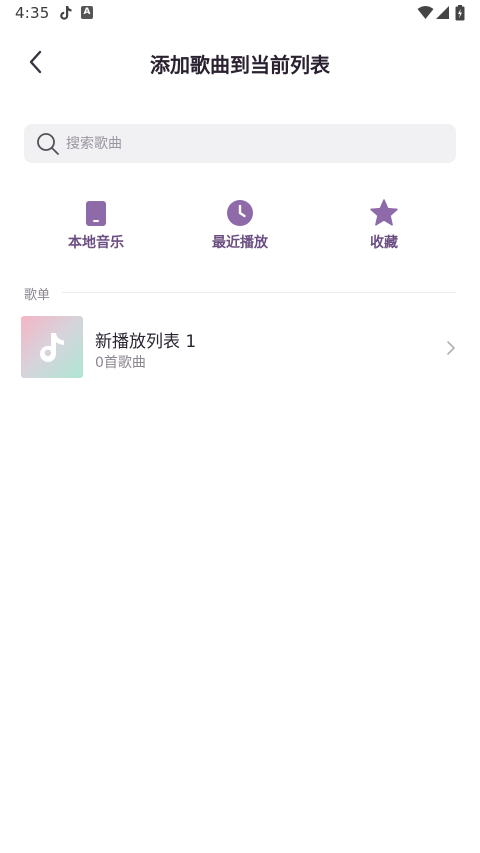 Image resolution: width=480 pixels, height=853 pixels. I want to click on favorites-button: 收藏, so click(384, 225).